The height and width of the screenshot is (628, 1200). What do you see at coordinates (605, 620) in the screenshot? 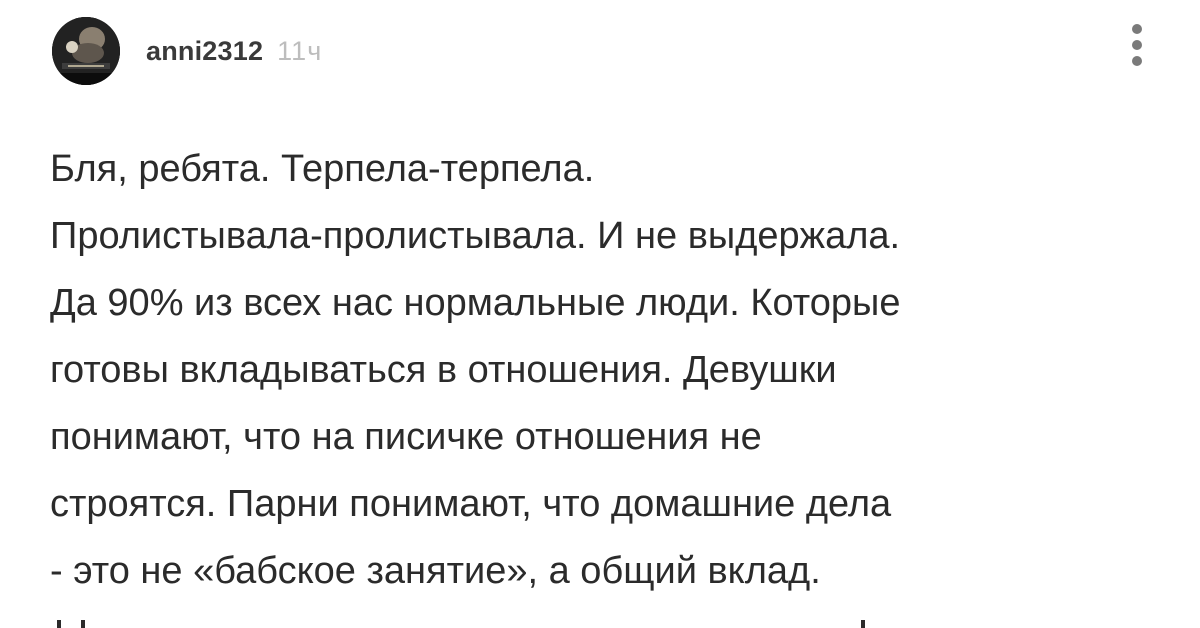
I see `clipped-text-line` at bounding box center [605, 620].